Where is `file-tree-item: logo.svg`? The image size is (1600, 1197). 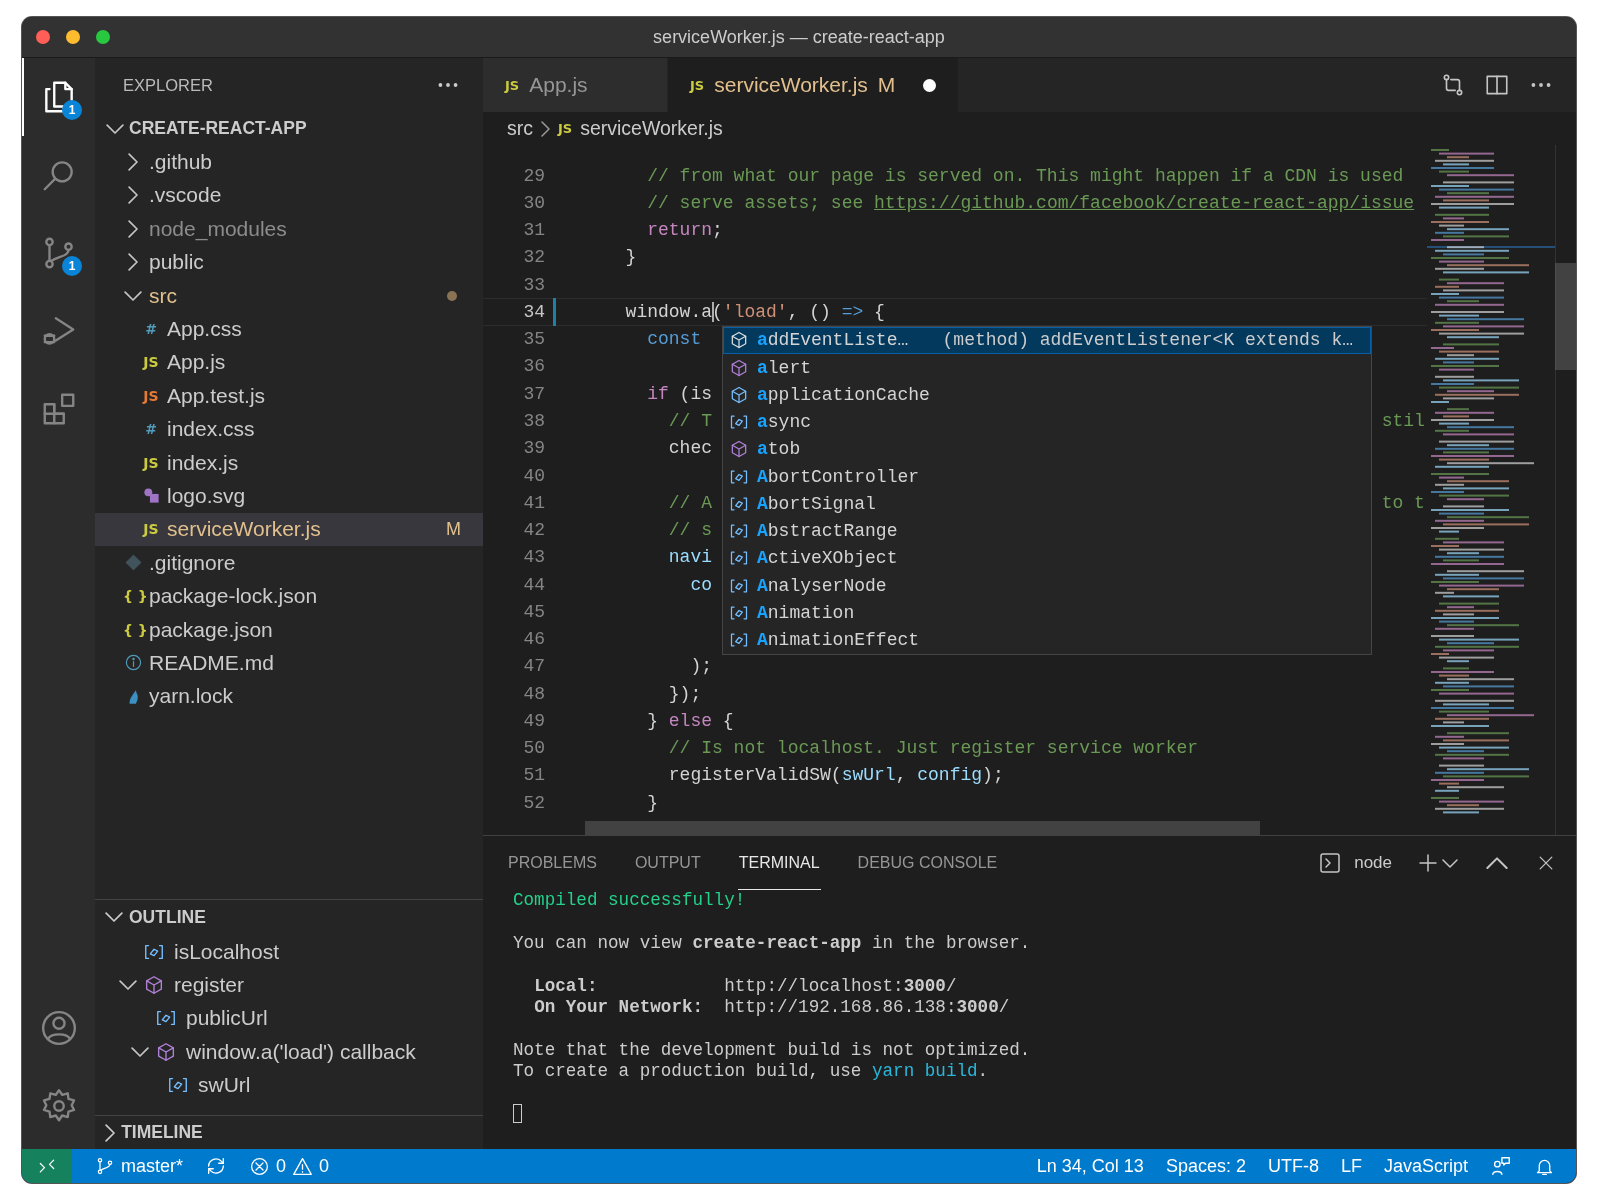
file-tree-item: logo.svg is located at coordinates (289, 496).